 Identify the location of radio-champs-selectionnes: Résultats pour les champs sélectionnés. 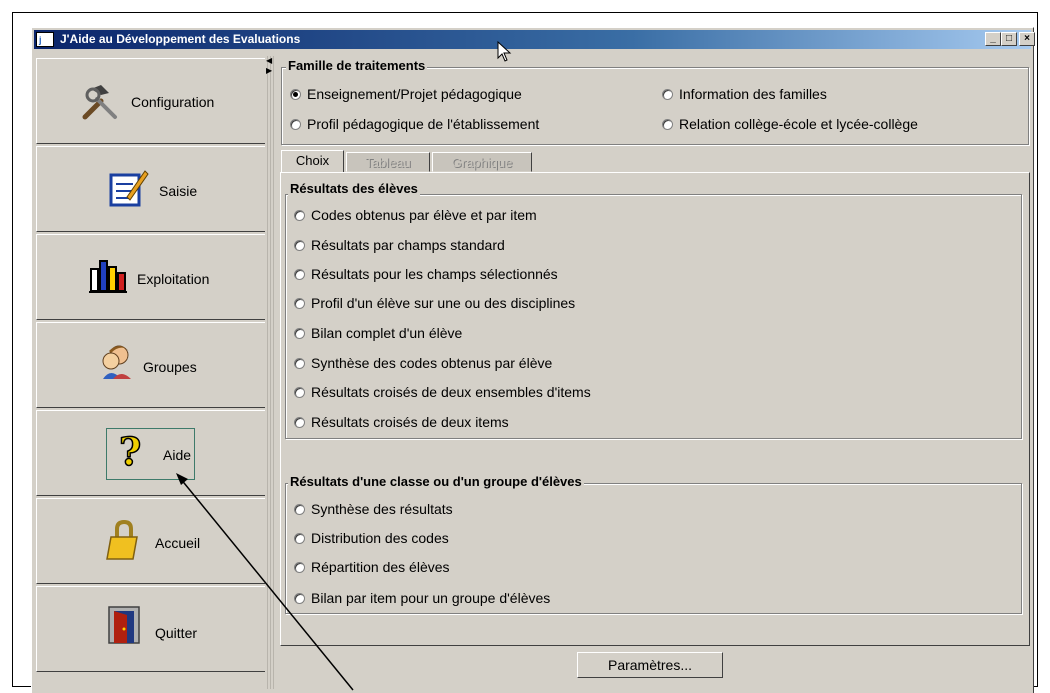
(426, 274).